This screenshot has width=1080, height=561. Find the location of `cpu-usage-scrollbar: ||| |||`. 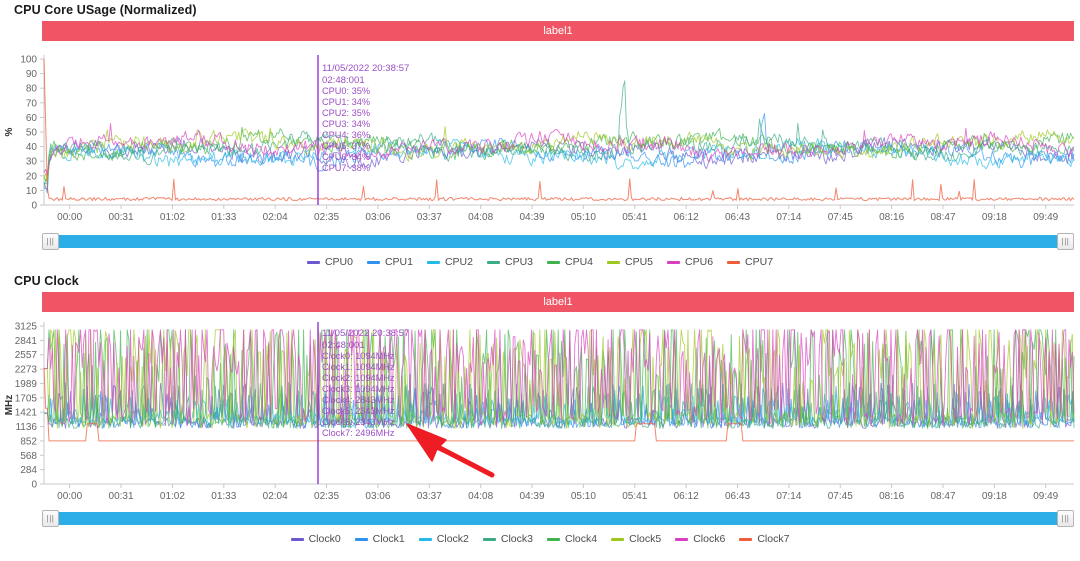

cpu-usage-scrollbar: ||| ||| is located at coordinates (558, 241).